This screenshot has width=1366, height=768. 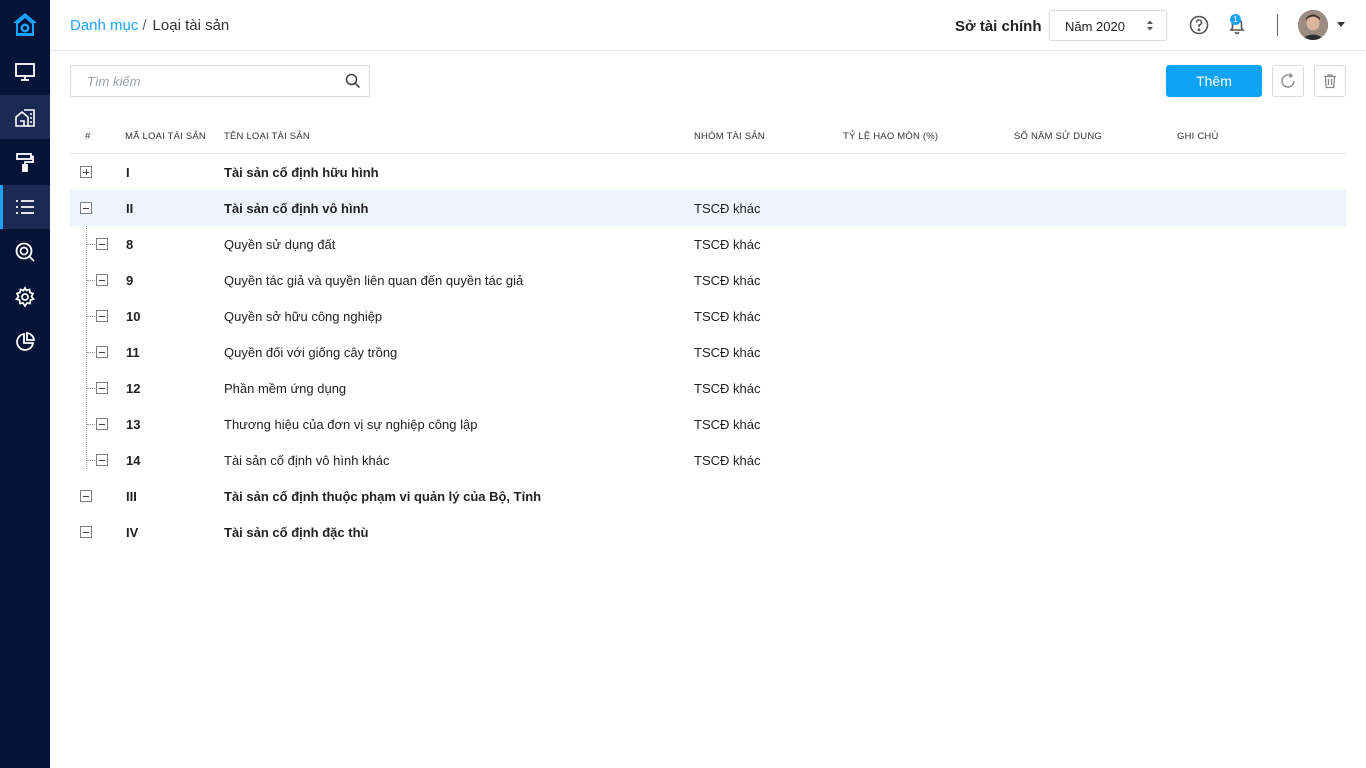 I want to click on notification-badge: 1, so click(x=1235, y=19).